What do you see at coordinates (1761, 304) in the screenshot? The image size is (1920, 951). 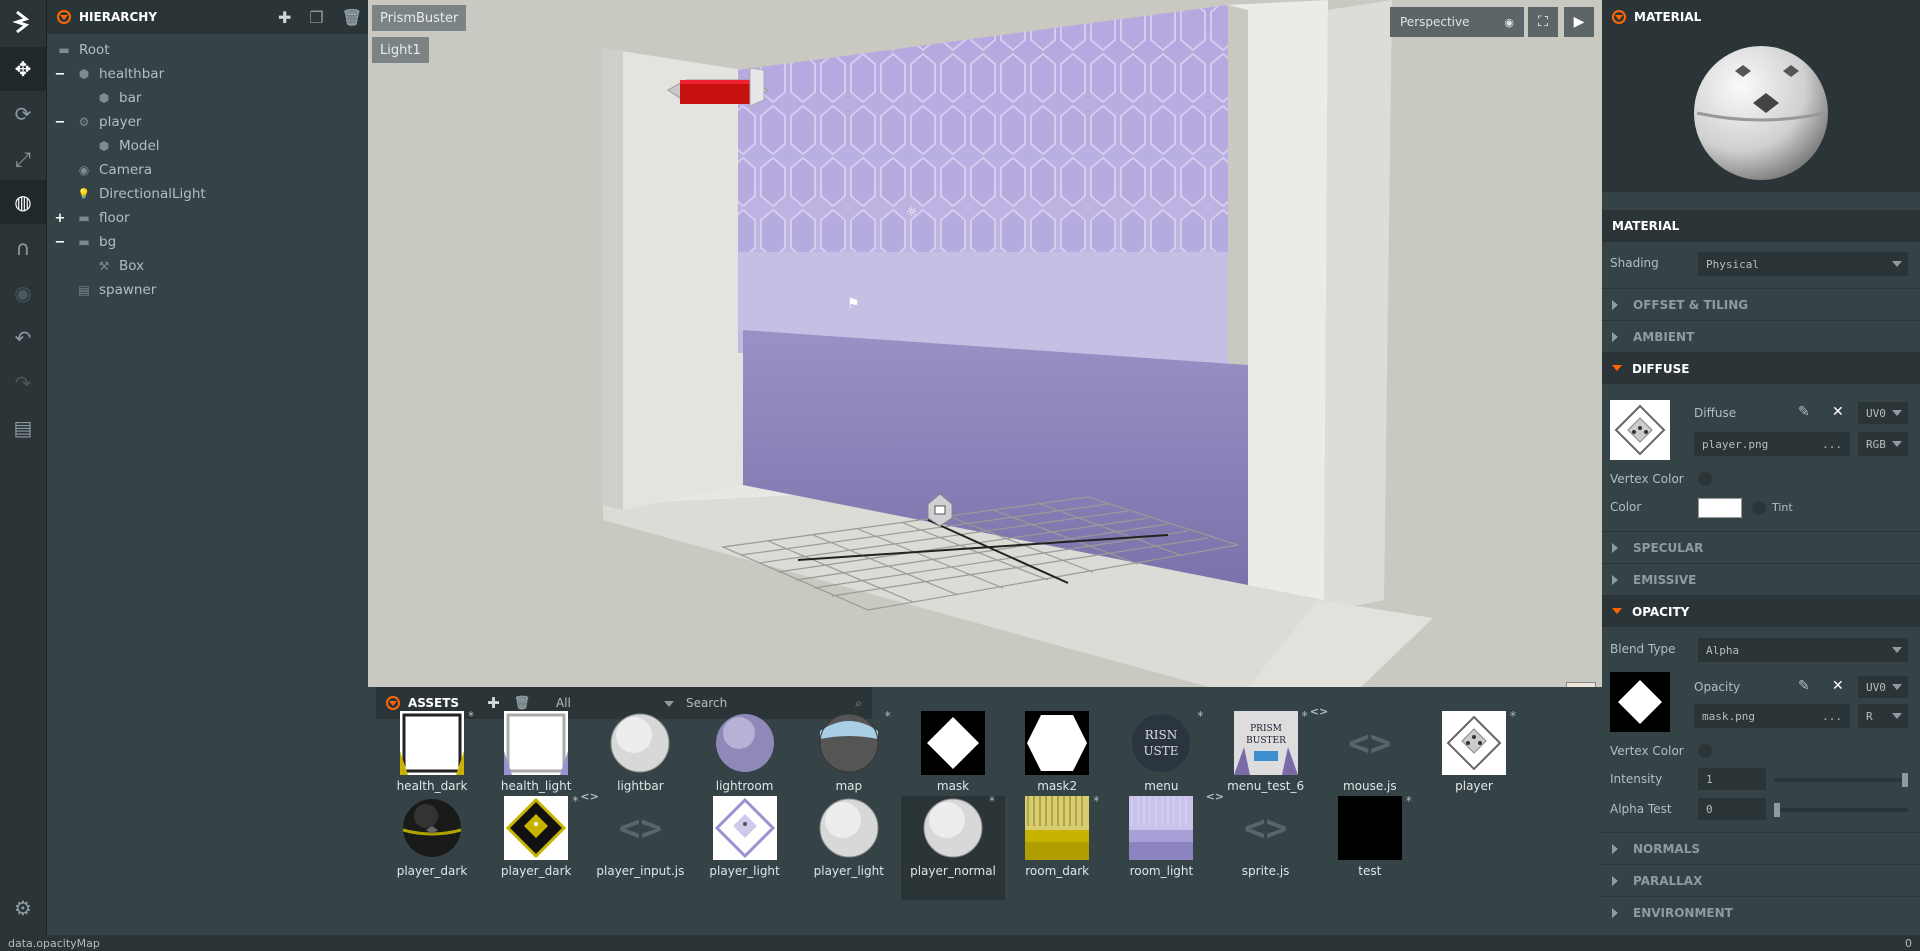 I see `offset-tiling-section: OFFSET & TILING` at bounding box center [1761, 304].